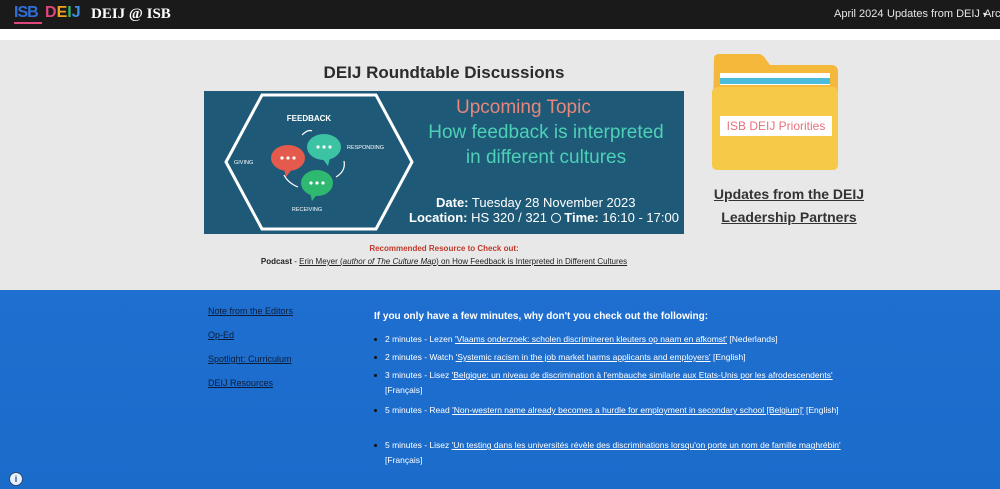 This screenshot has width=1000, height=489. Describe the element at coordinates (250, 359) in the screenshot. I see `sidebar-link-spotlight-curriculum: Spotlight: Curriculum` at that location.